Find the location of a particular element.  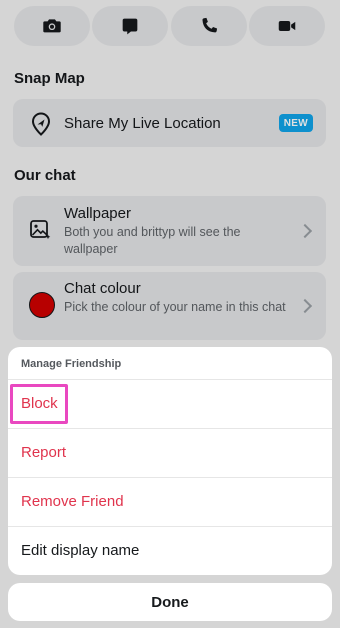

edit-display-name-label: Edit display name is located at coordinates (80, 550).